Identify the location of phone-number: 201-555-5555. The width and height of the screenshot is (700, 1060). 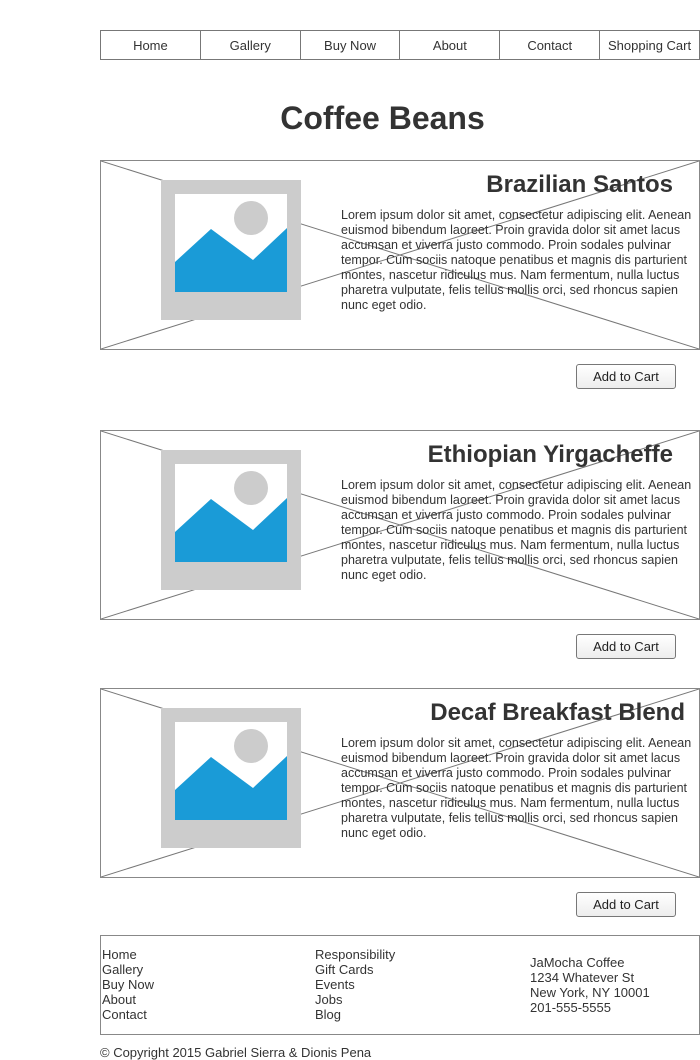
(570, 1007).